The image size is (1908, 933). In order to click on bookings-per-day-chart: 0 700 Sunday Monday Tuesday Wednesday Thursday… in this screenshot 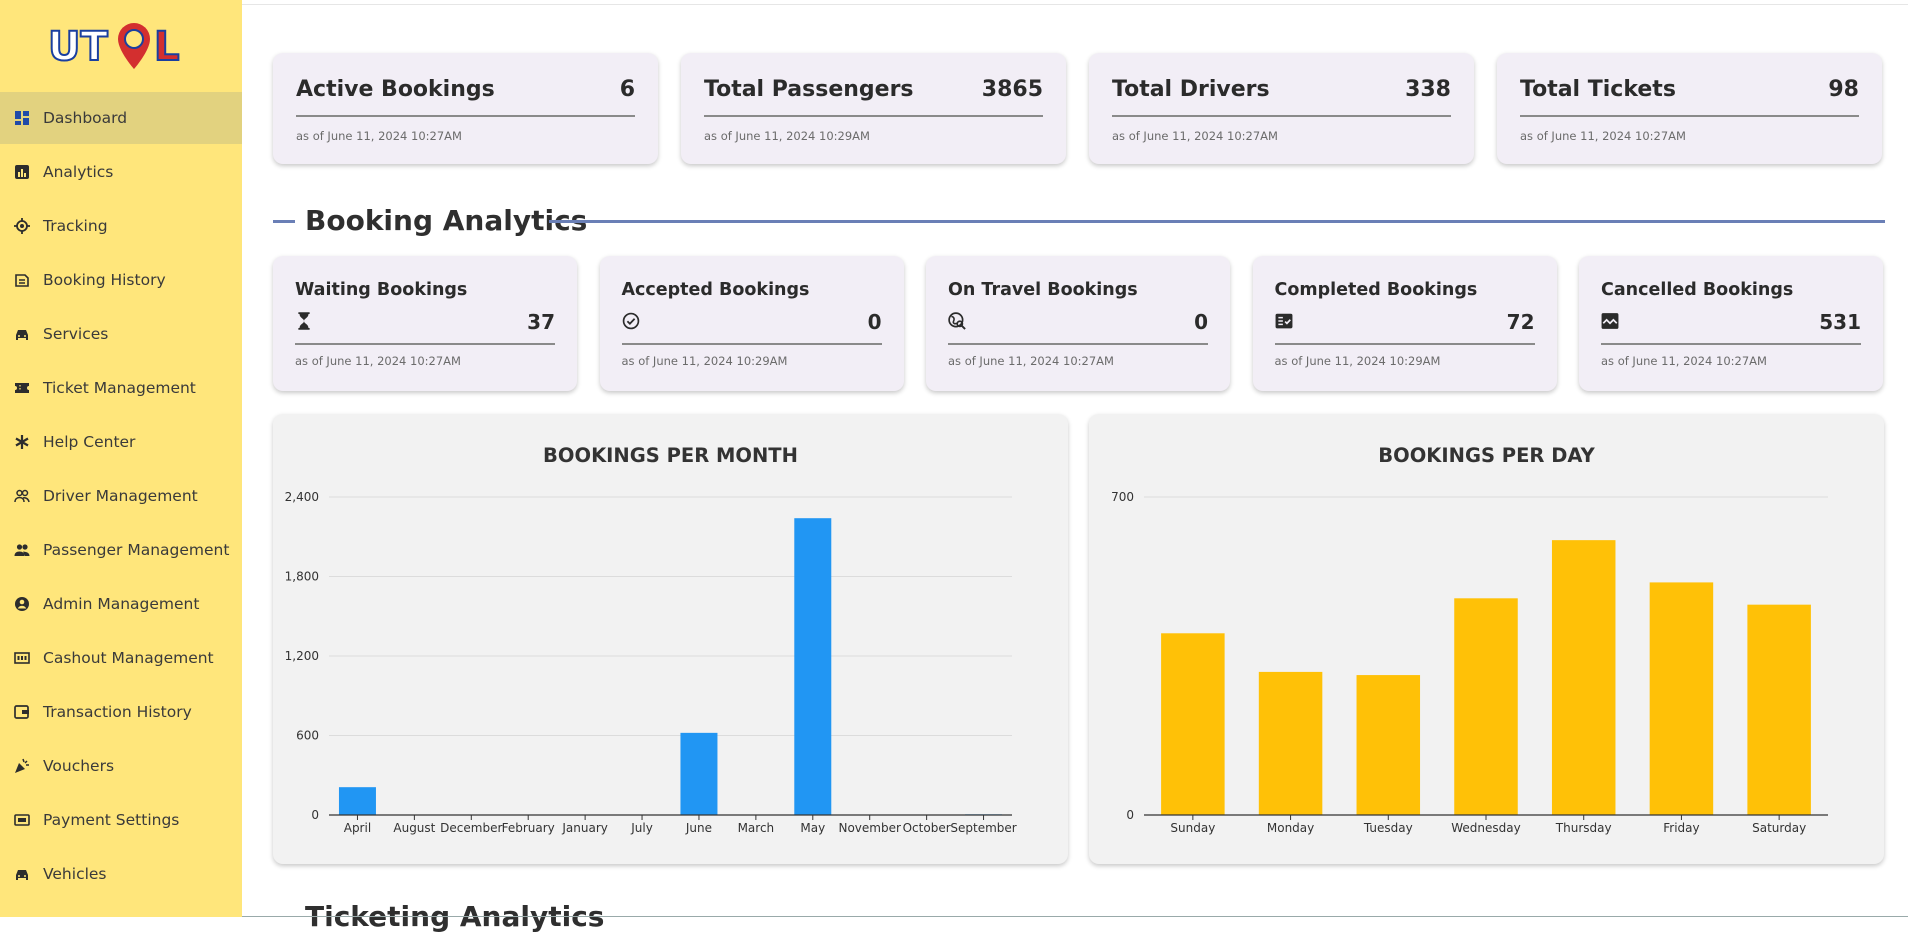, I will do `click(1469, 662)`.